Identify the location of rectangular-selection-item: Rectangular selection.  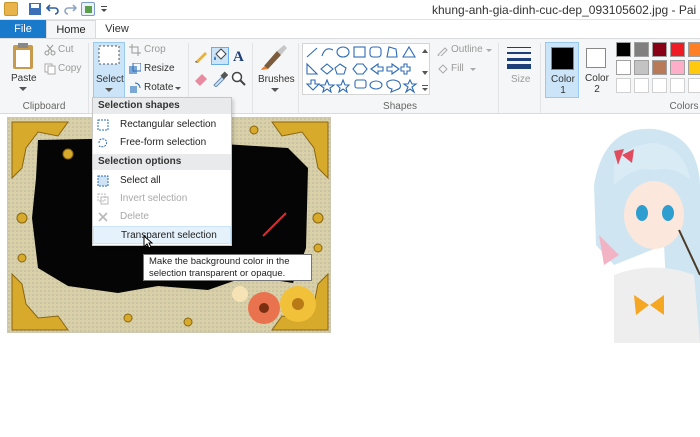
(162, 125).